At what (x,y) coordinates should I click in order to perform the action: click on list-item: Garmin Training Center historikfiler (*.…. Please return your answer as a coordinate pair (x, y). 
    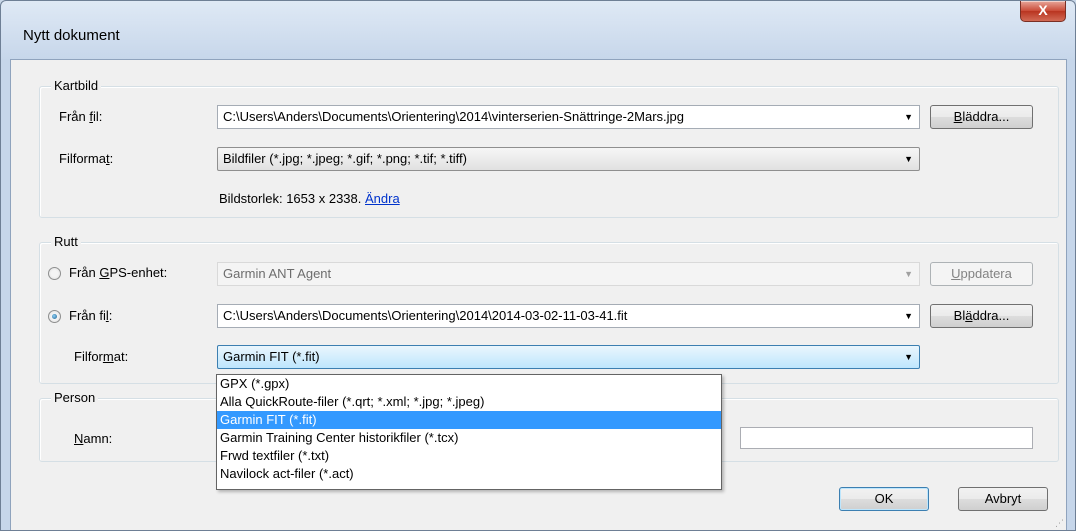
    Looking at the image, I should click on (469, 438).